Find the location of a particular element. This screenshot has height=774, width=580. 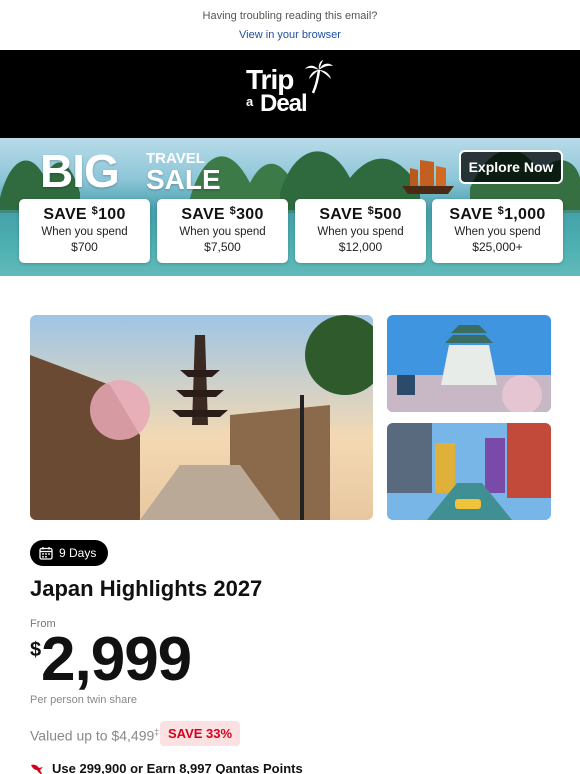

tier-card: SAVE $1,000 When you spend $25,000+ is located at coordinates (497, 231).